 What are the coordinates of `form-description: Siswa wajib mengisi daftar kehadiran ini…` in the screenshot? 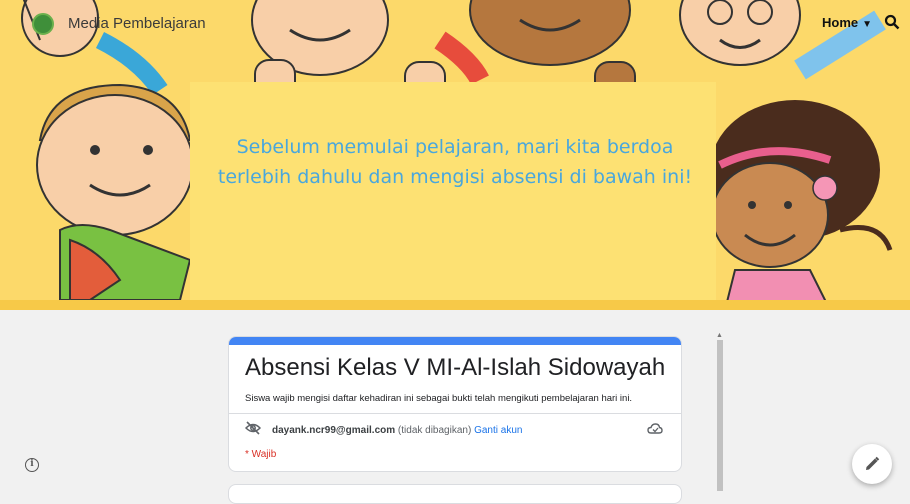 It's located at (439, 398).